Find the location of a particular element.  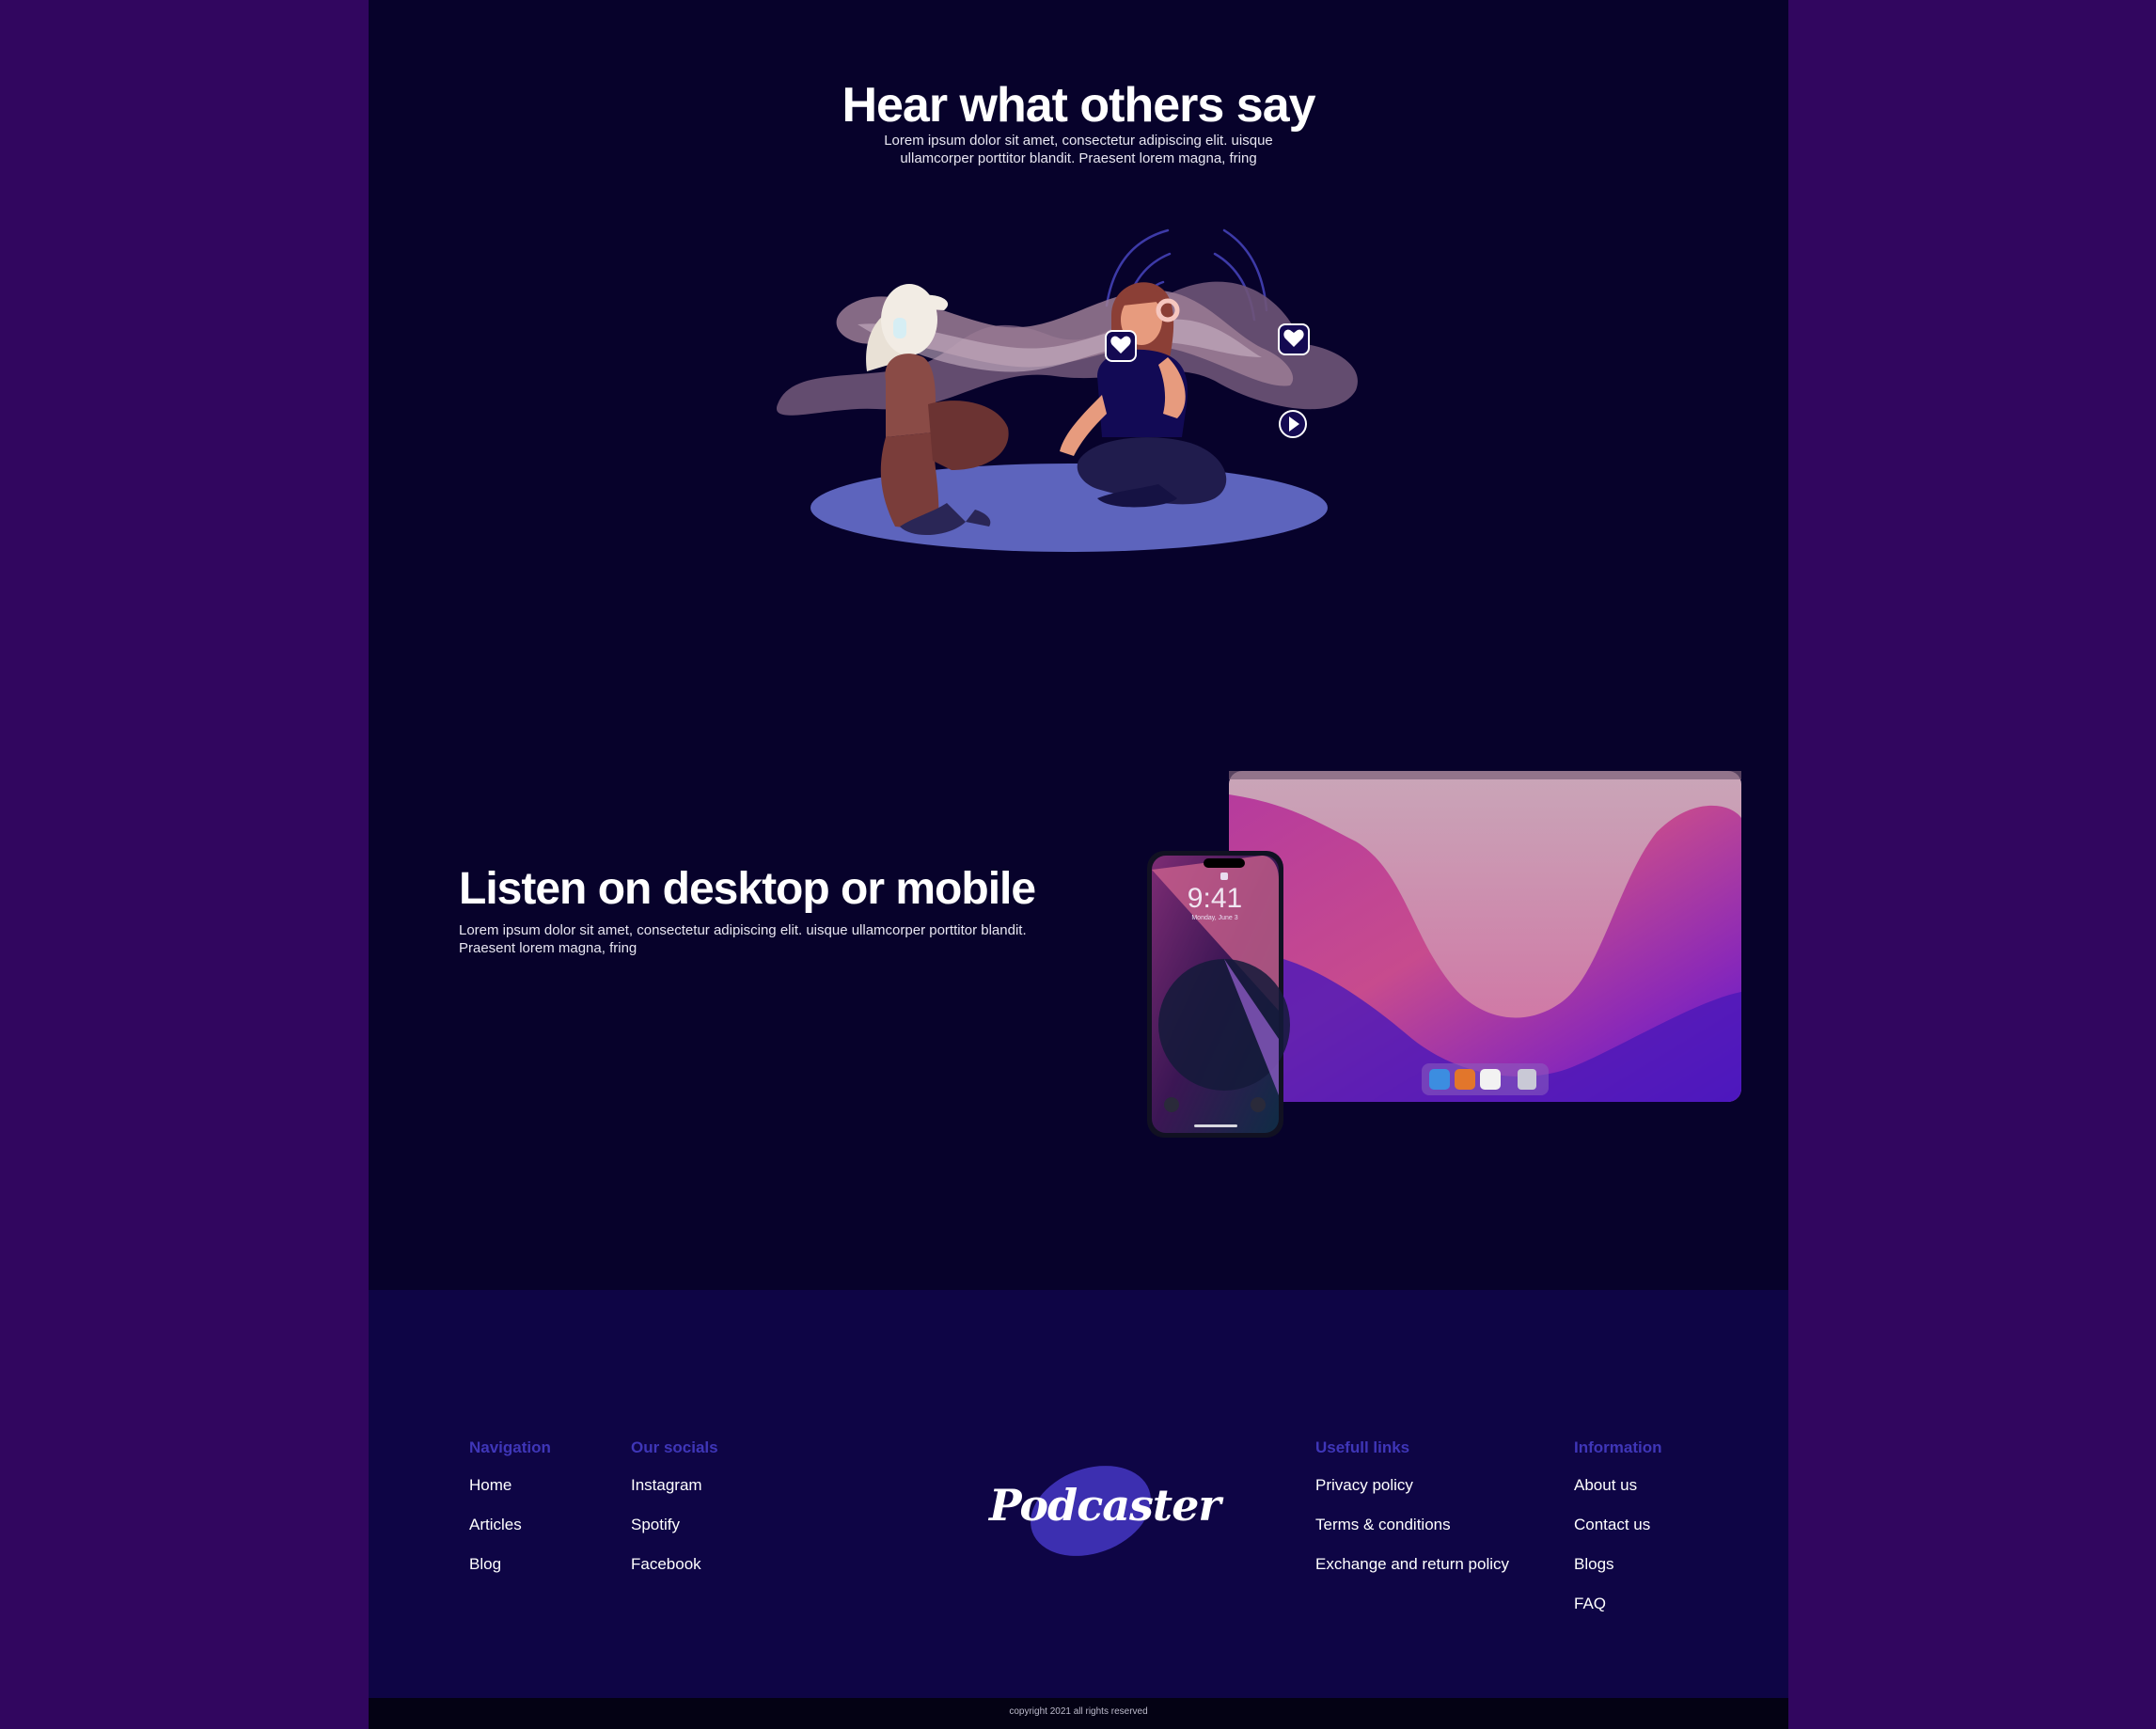

listeners-illustration is located at coordinates (1067, 390).